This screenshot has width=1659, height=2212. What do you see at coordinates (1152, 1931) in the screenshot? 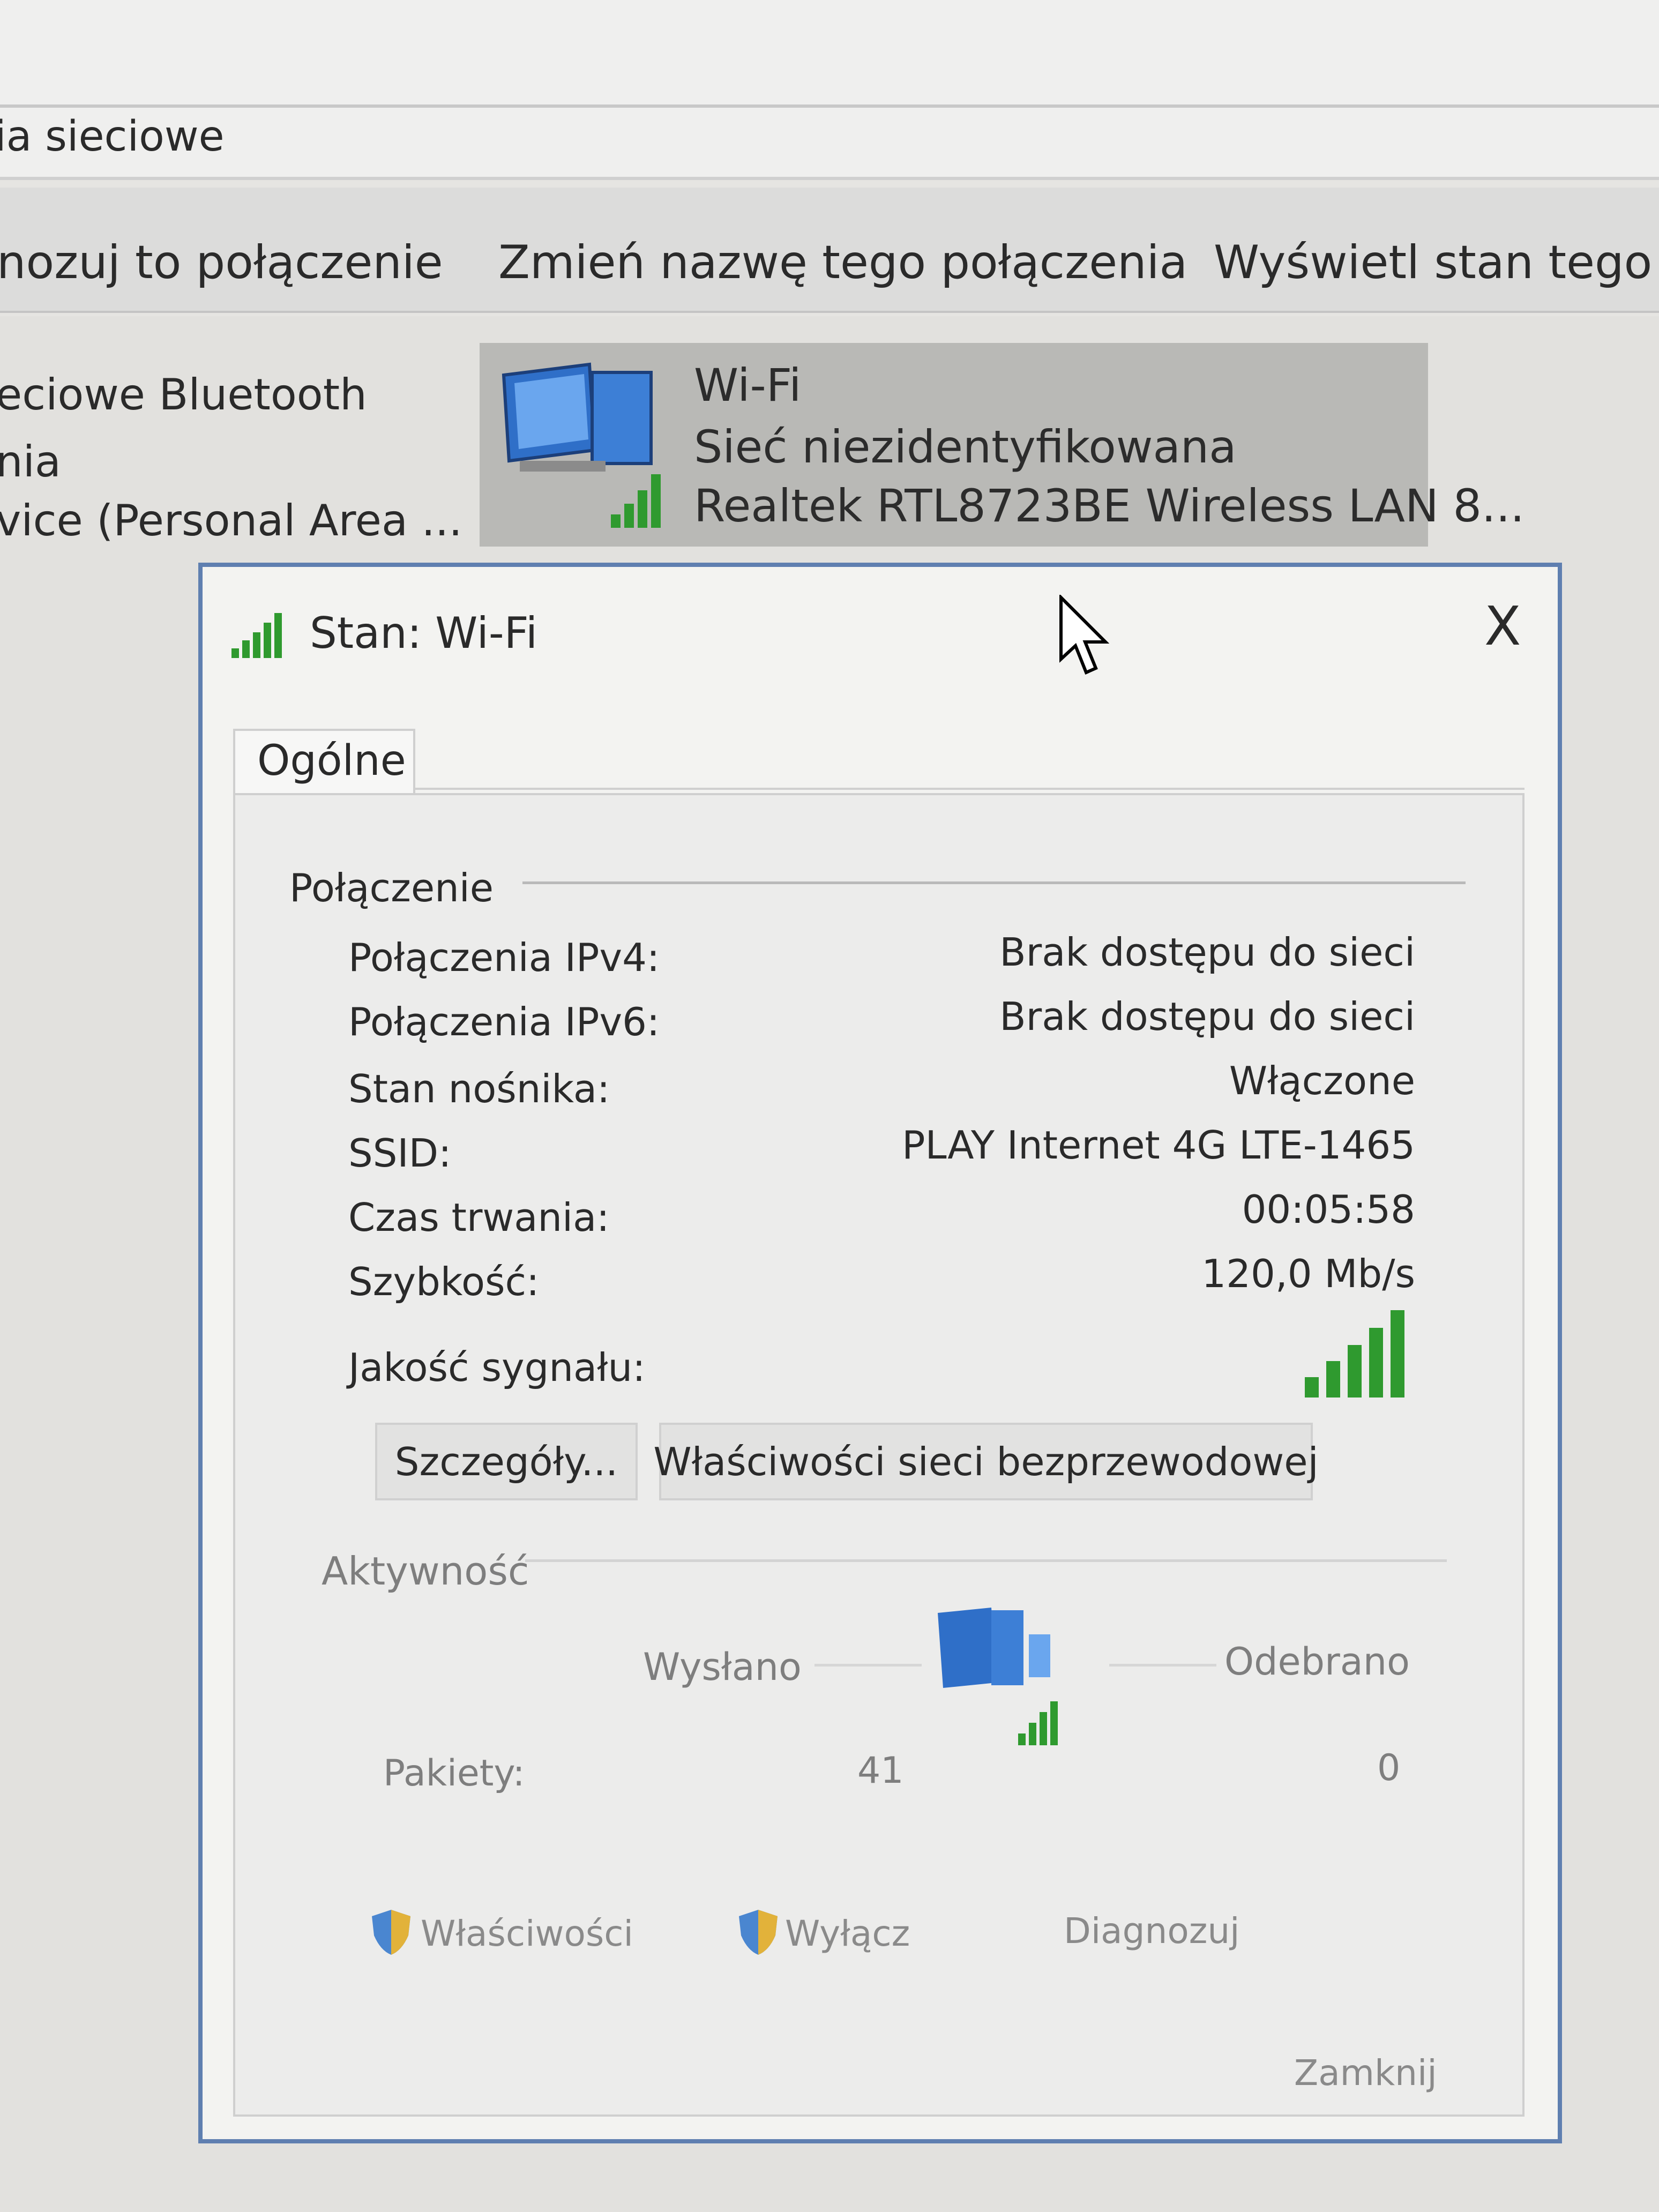
I see `diagnose-button: Diagnozuj` at bounding box center [1152, 1931].